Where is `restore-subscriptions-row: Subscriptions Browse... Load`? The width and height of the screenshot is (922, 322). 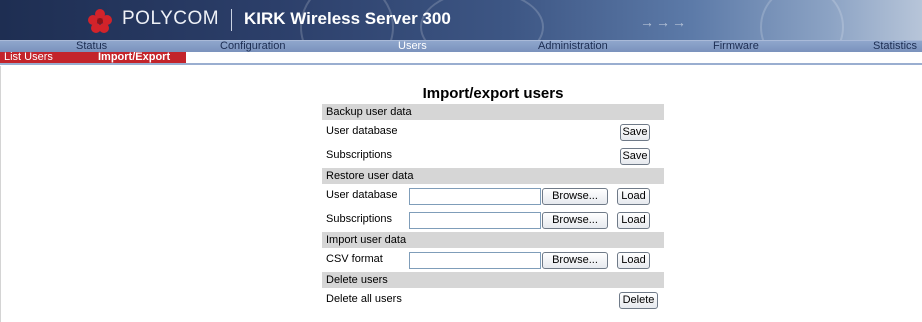
restore-subscriptions-row: Subscriptions Browse... Load is located at coordinates (493, 220).